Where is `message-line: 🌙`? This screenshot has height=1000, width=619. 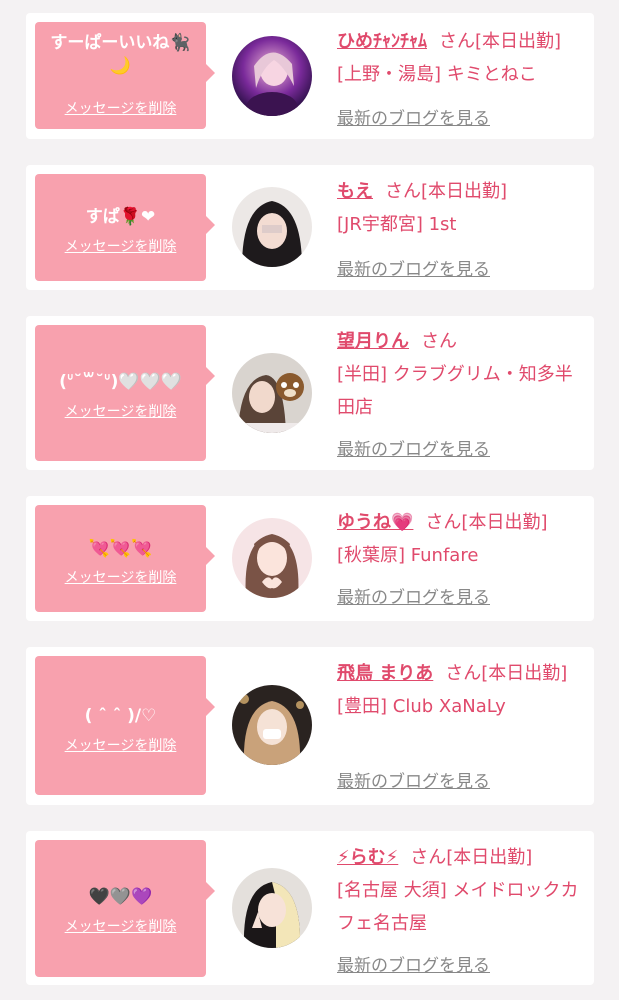 message-line: 🌙 is located at coordinates (120, 66).